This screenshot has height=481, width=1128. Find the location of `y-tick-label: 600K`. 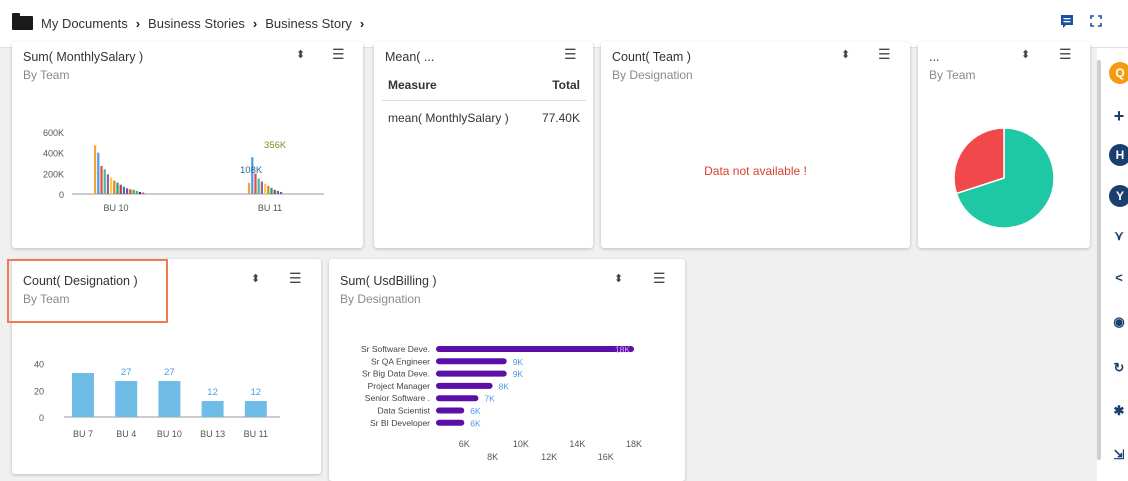

y-tick-label: 600K is located at coordinates (53, 133).